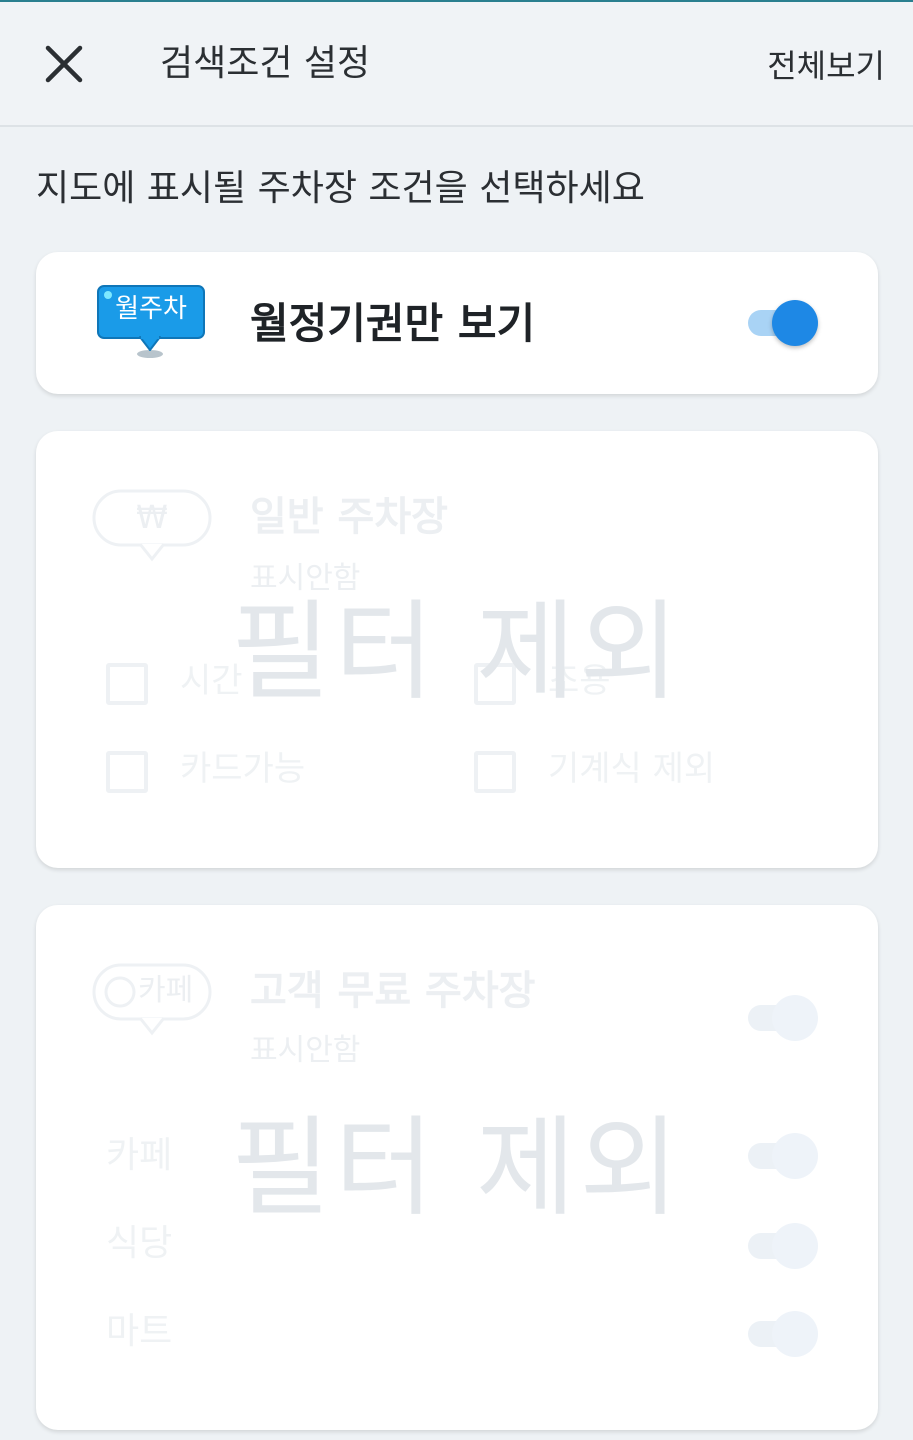  What do you see at coordinates (151, 309) in the screenshot?
I see `monthly-badge-label: 월주차` at bounding box center [151, 309].